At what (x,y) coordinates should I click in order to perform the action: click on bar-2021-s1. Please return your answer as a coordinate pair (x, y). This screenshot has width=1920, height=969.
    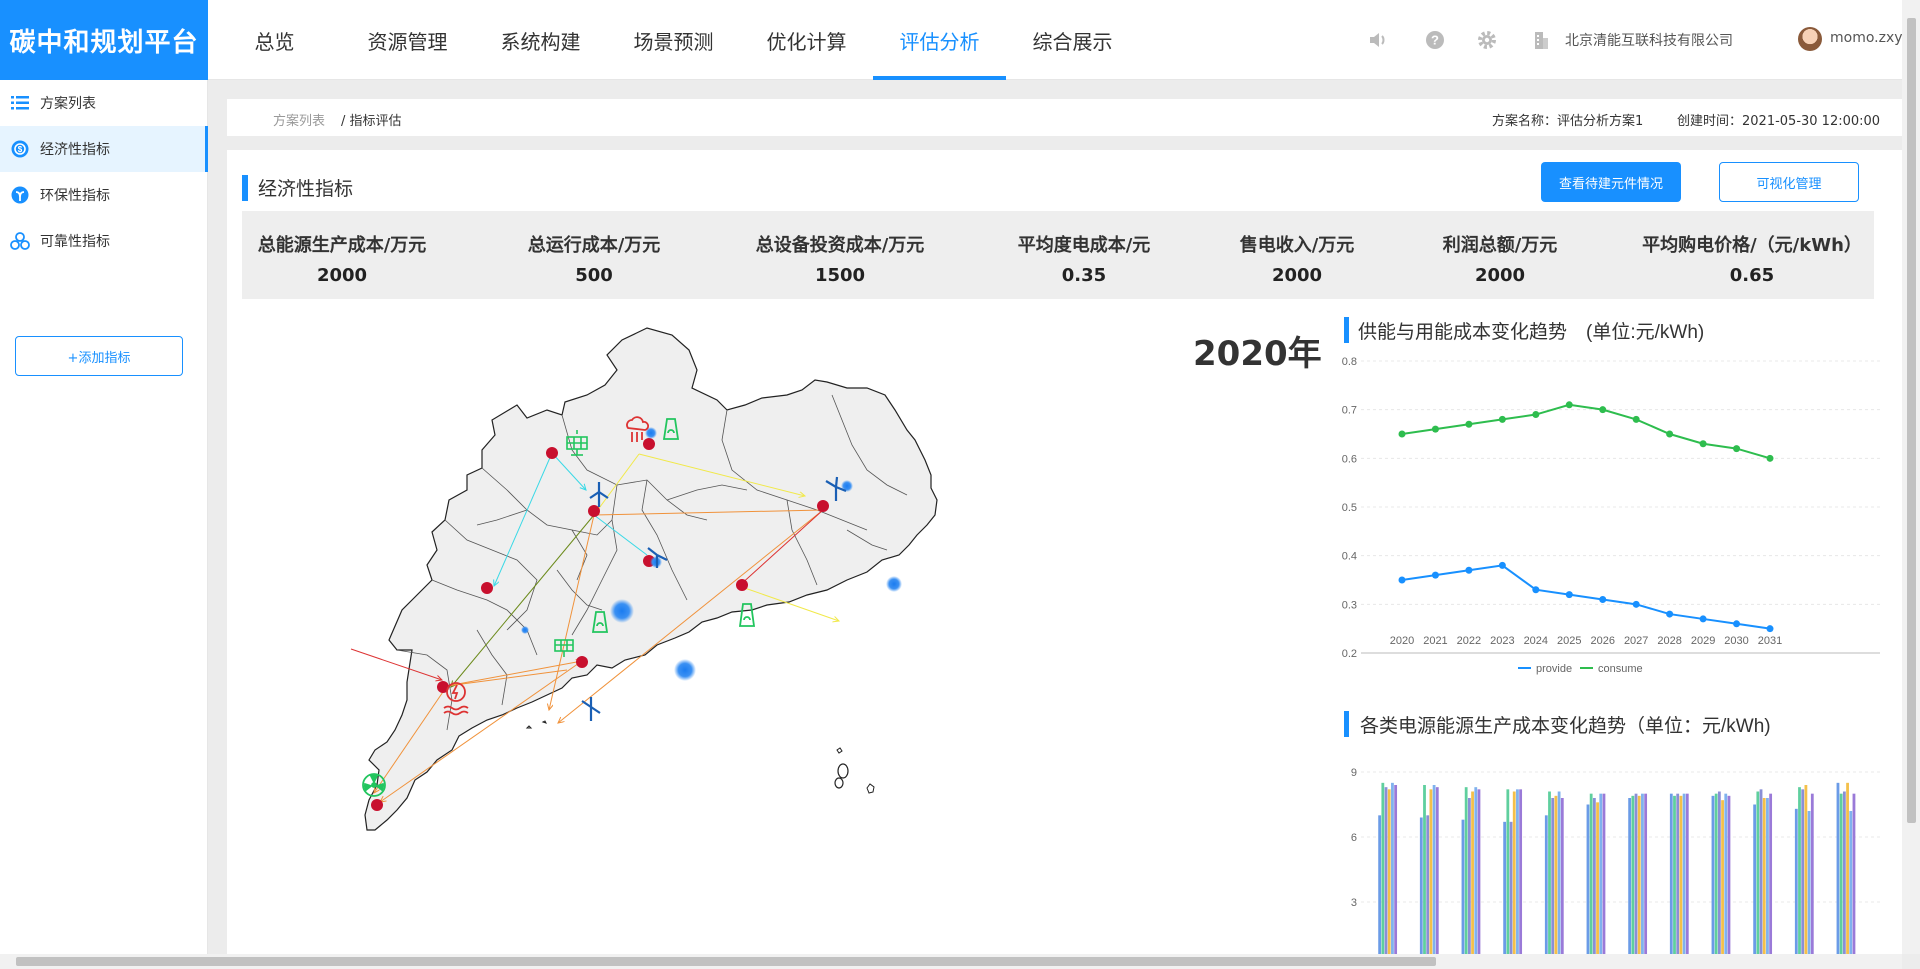
    Looking at the image, I should click on (1424, 869).